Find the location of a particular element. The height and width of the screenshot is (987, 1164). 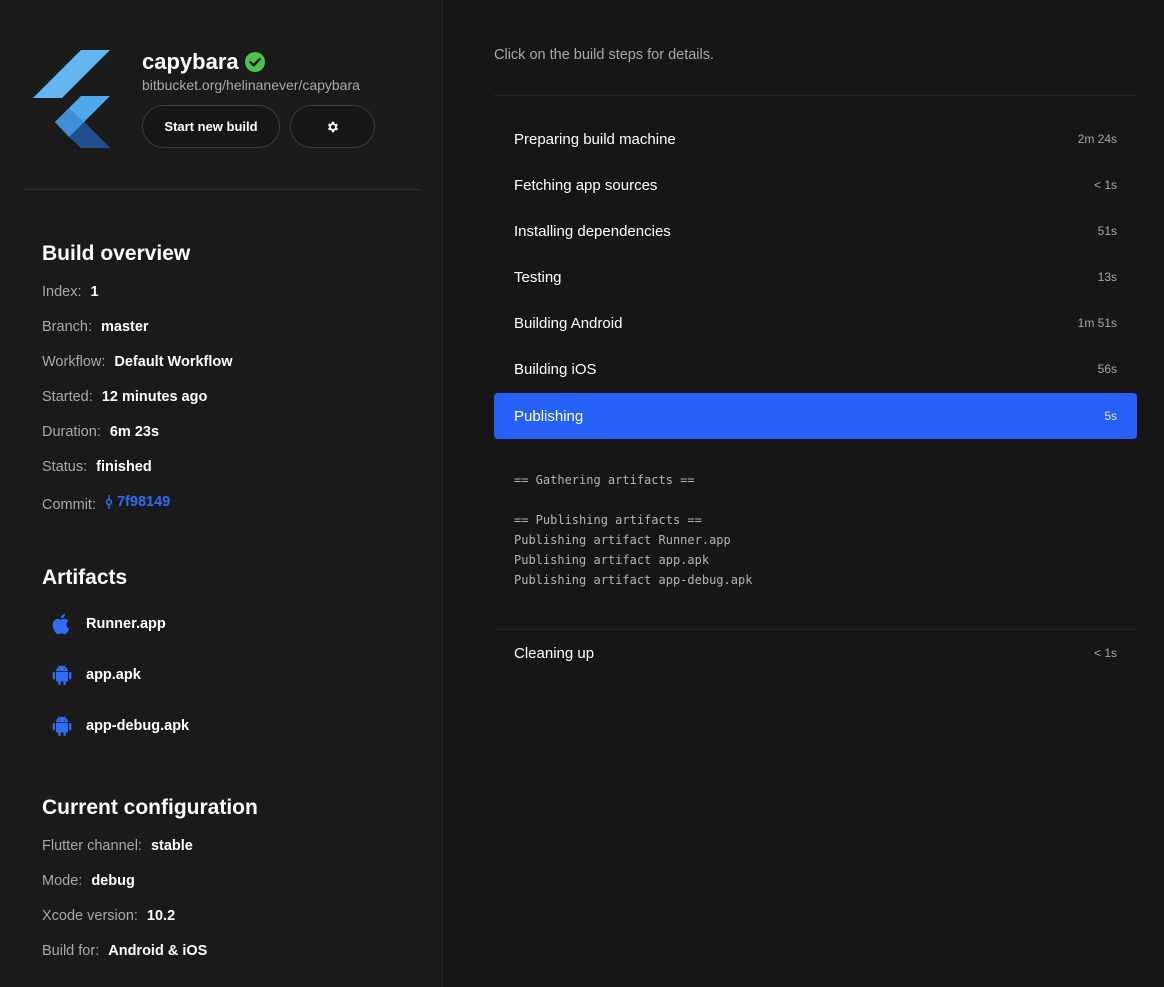

config-value: debug is located at coordinates (113, 881).